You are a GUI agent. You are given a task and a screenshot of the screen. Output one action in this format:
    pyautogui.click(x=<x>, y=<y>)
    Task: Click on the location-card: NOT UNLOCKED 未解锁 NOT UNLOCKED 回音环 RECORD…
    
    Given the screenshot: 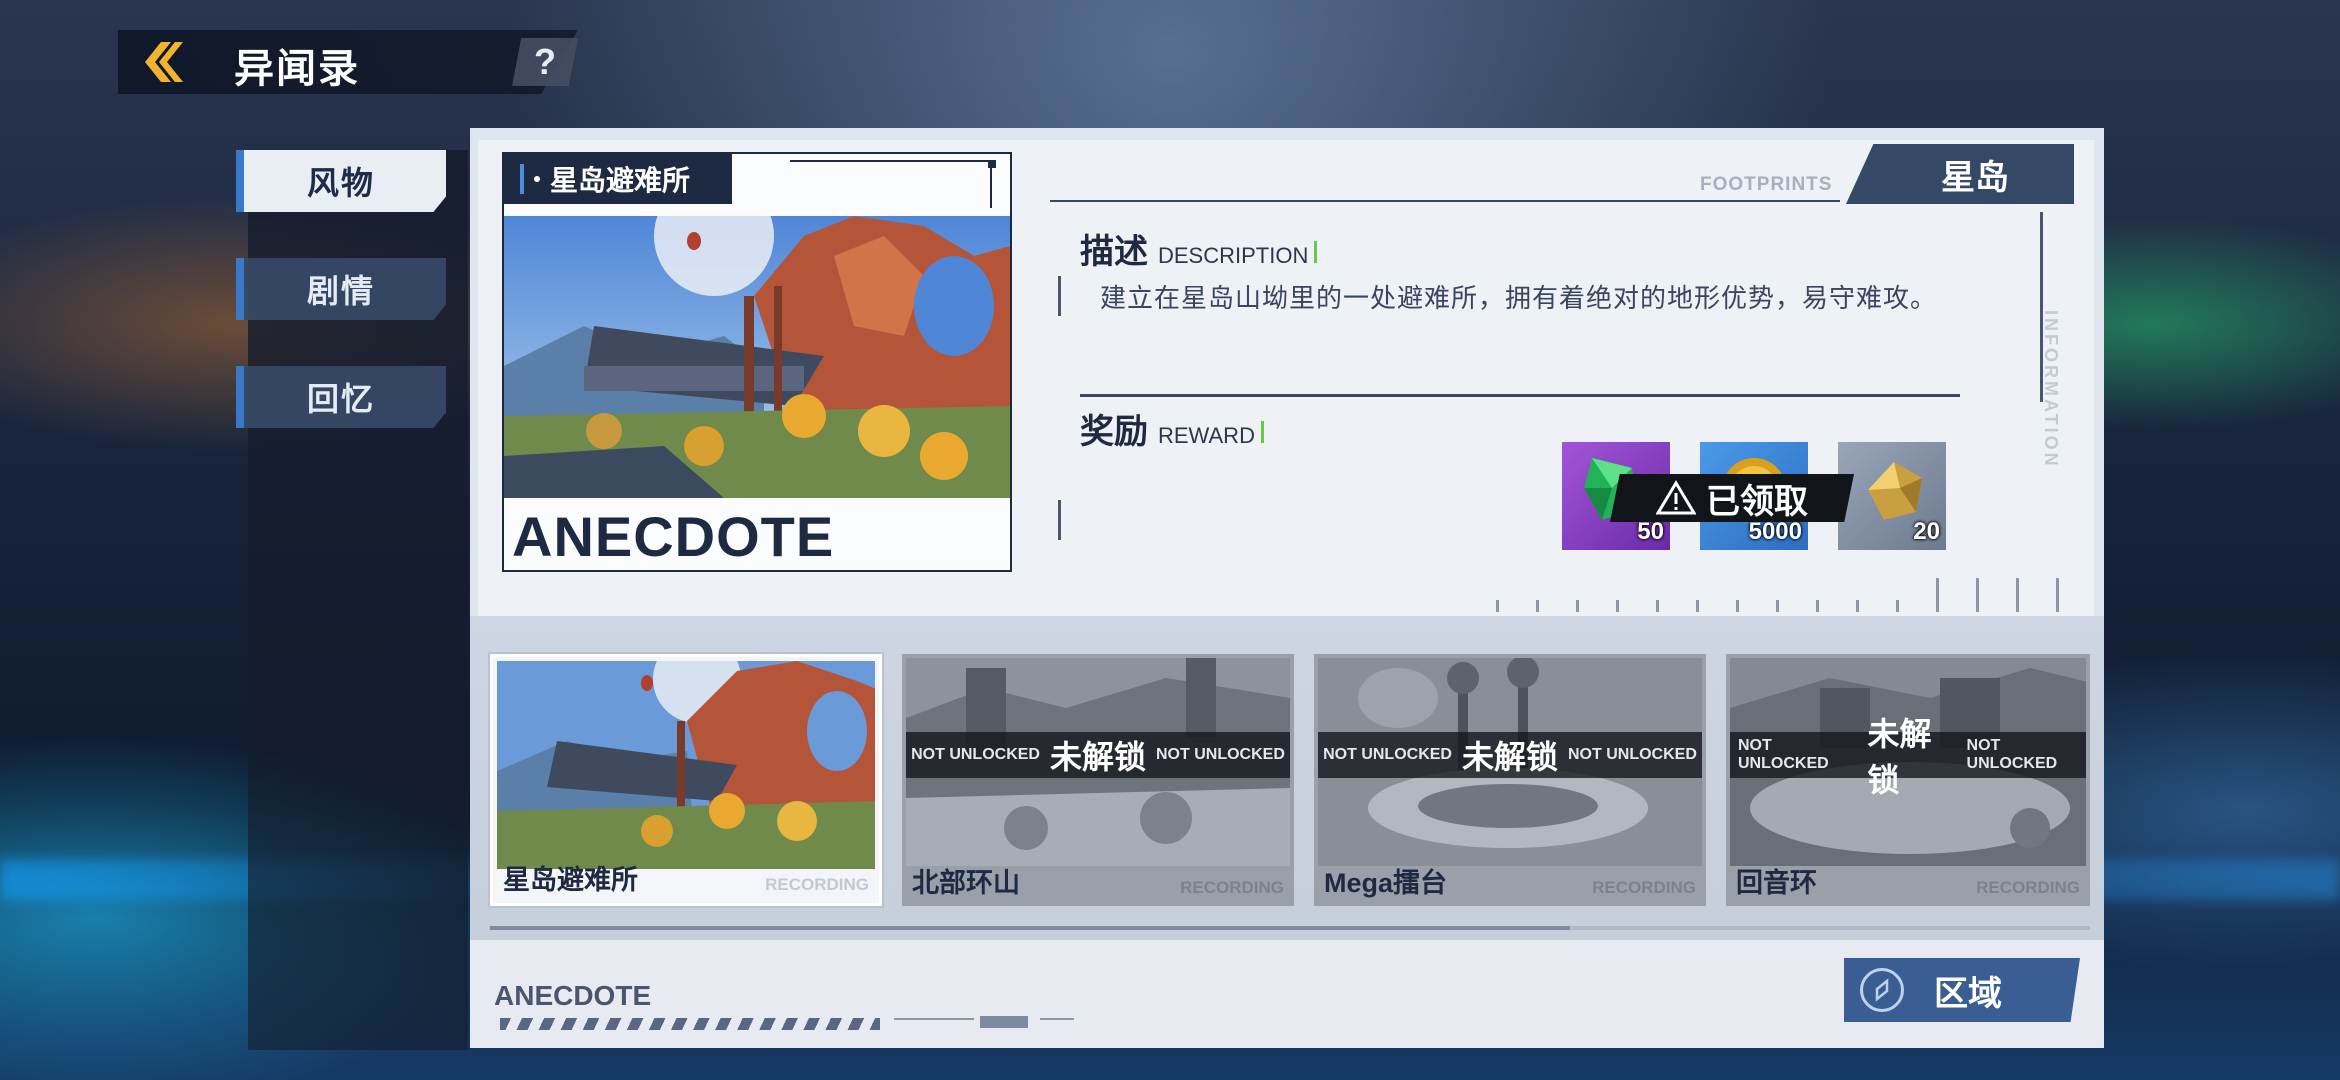 What is the action you would take?
    pyautogui.click(x=1908, y=780)
    